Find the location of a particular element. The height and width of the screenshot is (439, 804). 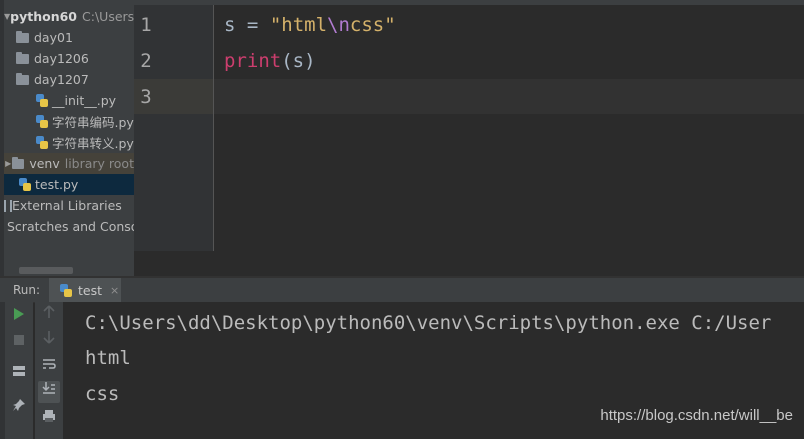

tree-item-string-escape-py: 字符串转义.py is located at coordinates (69, 142).